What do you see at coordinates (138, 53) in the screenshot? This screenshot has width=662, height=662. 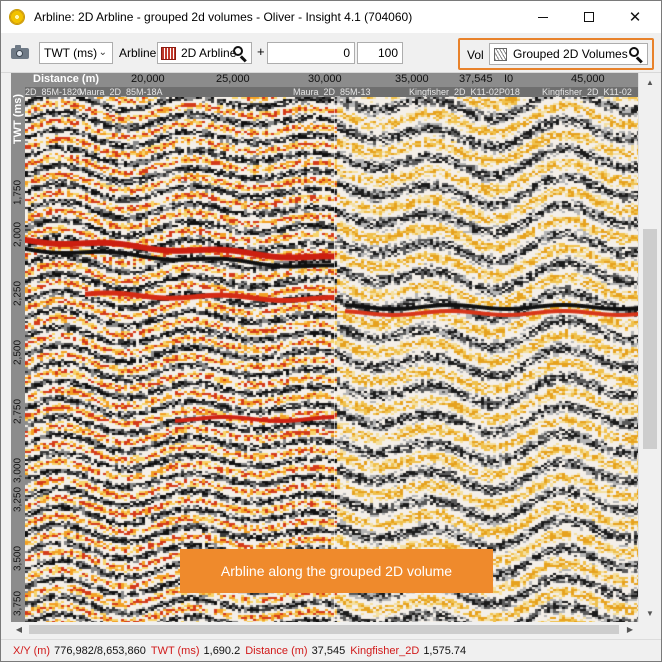 I see `arbline-label: Arbline` at bounding box center [138, 53].